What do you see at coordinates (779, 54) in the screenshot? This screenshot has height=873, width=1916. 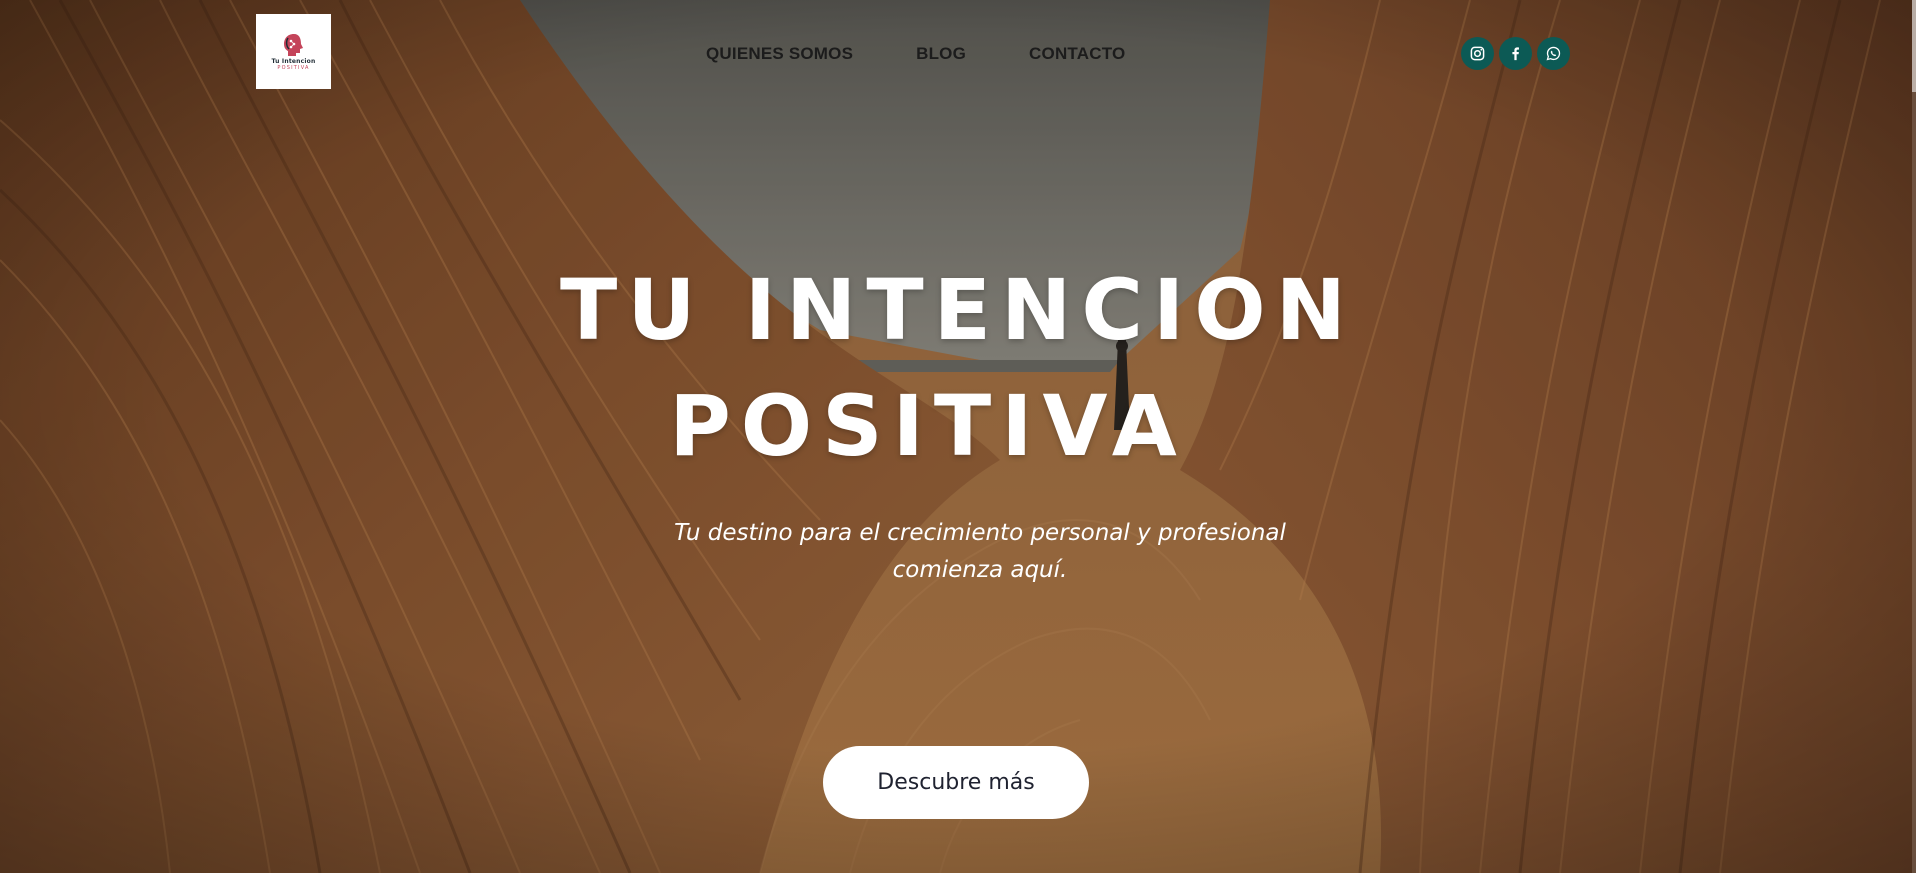 I see `nav-item-quienes-somos: QUIENES SOMOS` at bounding box center [779, 54].